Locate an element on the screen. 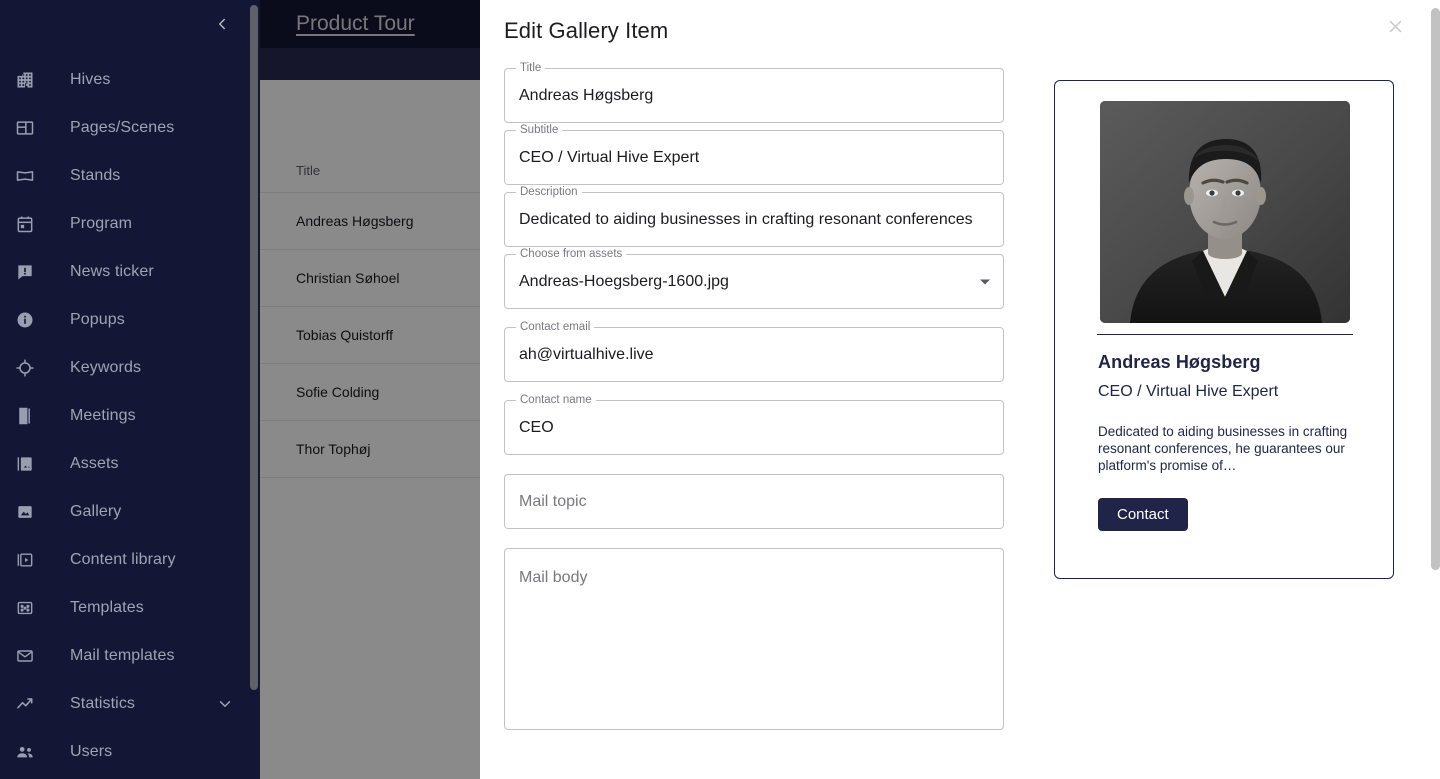 The height and width of the screenshot is (779, 1440). sidebar-item-meetings: Meetings is located at coordinates (130, 416).